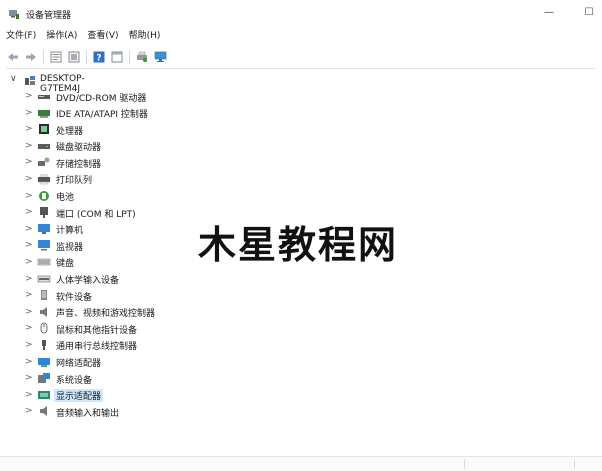 Image resolution: width=602 pixels, height=471 pixels. I want to click on software-device-icon, so click(44, 295).